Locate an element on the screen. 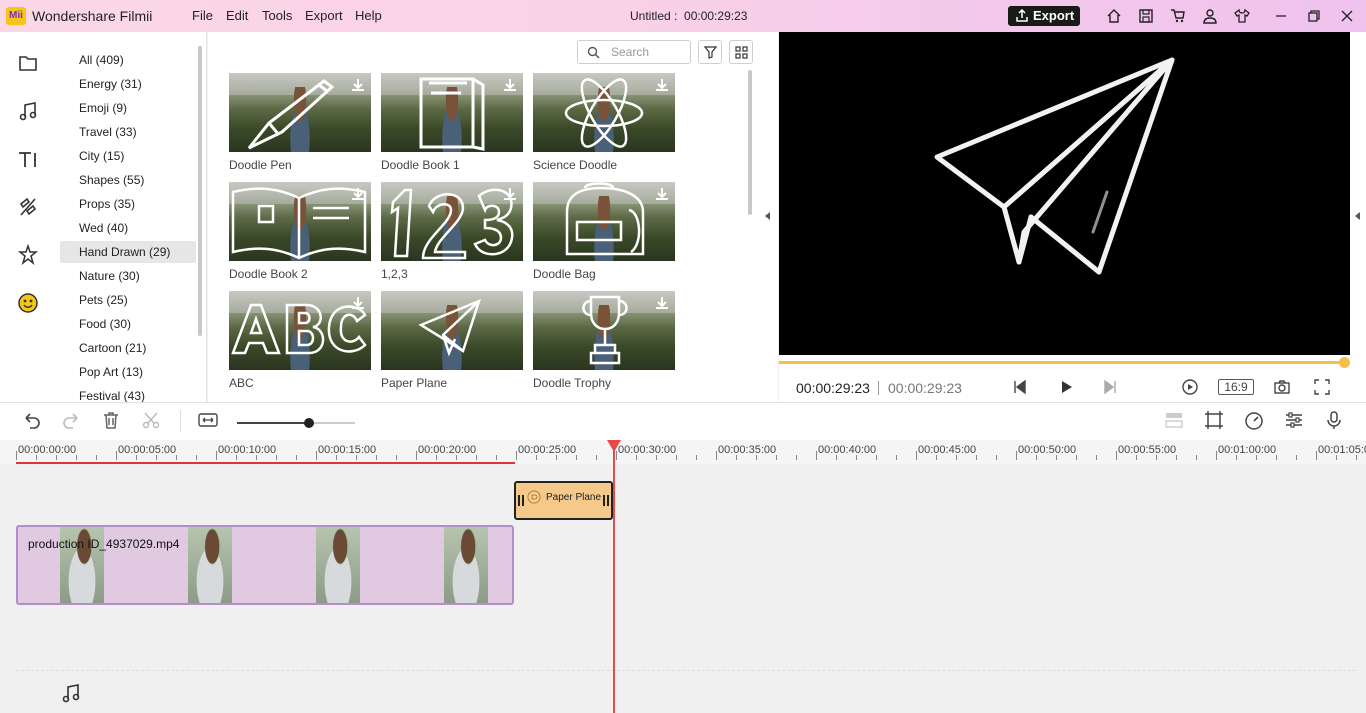 The width and height of the screenshot is (1366, 713). category-cartoon: Cartoon (21) is located at coordinates (128, 348).